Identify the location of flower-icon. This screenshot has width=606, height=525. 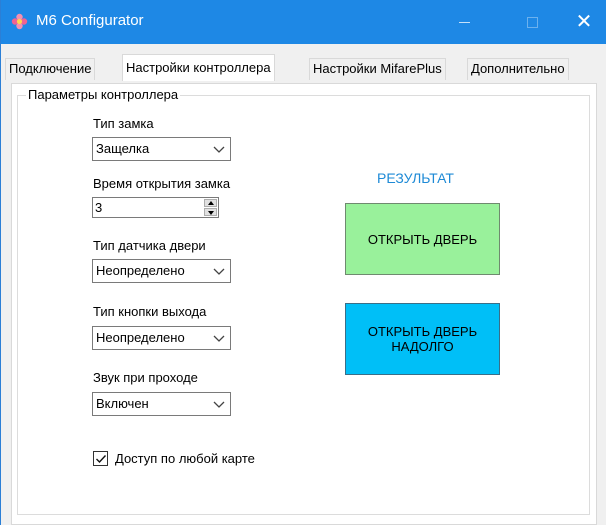
(19, 21).